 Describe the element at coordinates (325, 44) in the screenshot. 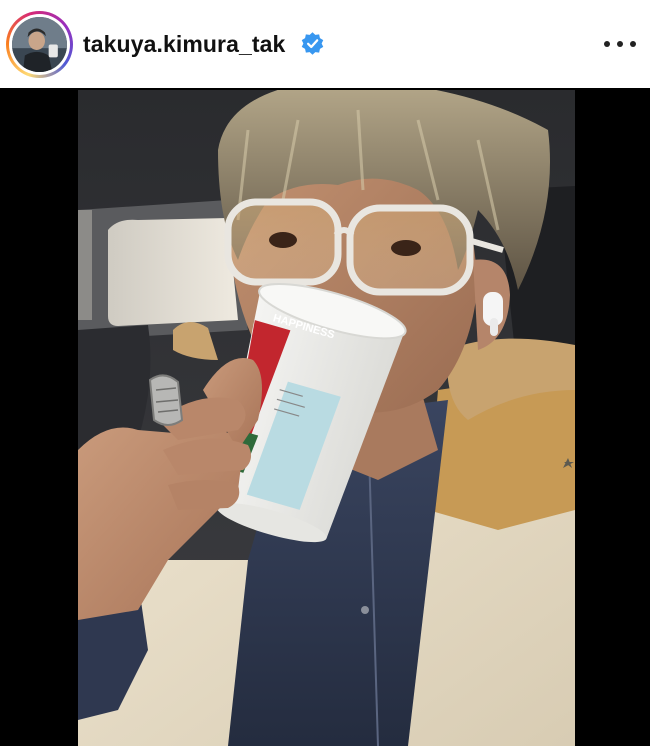

I see `post-header: takuya.kimura_tak` at that location.